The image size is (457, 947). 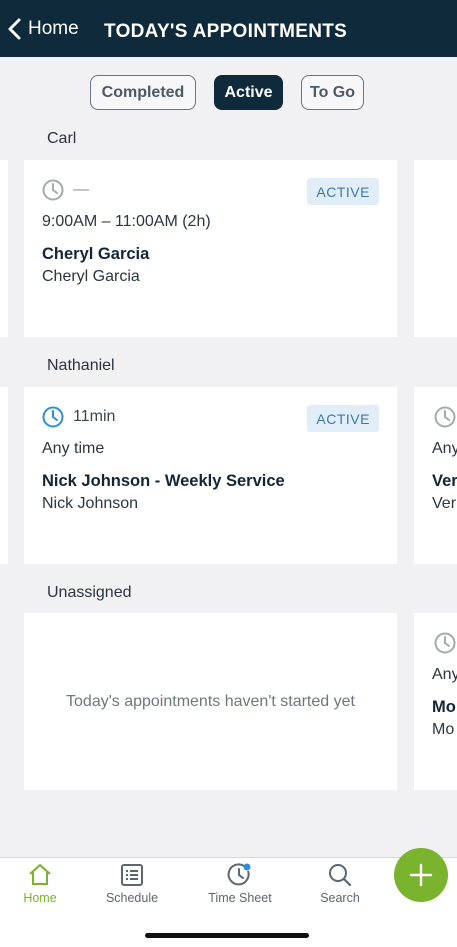 I want to click on tab-home: Home, so click(x=42, y=888).